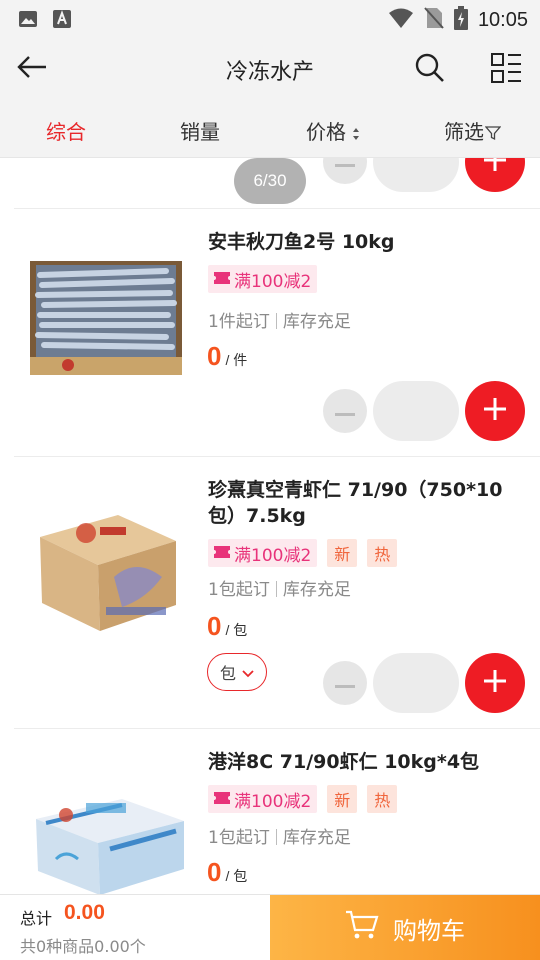 The width and height of the screenshot is (540, 960). I want to click on filter-funnel-icon, so click(493, 134).